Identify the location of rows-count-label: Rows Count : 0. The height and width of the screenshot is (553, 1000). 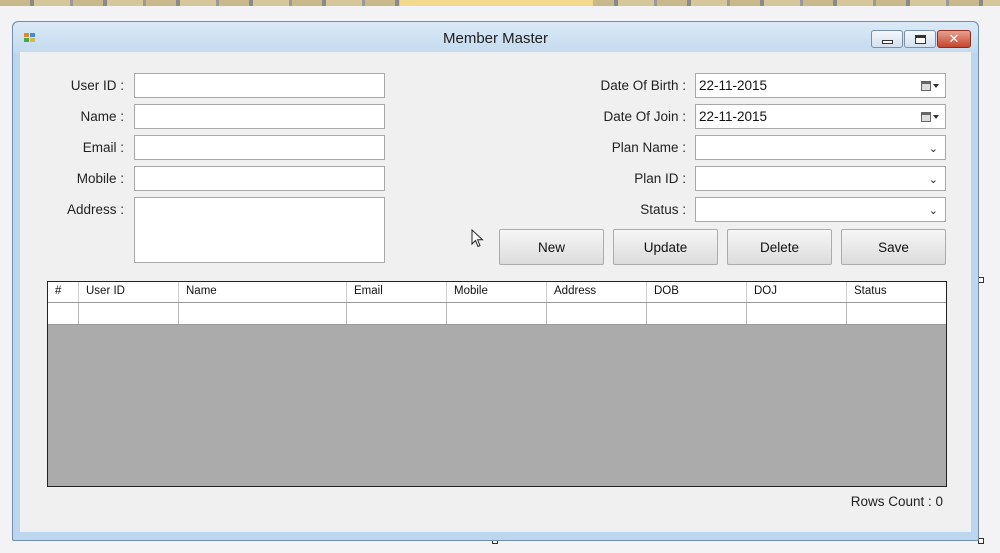
(896, 501).